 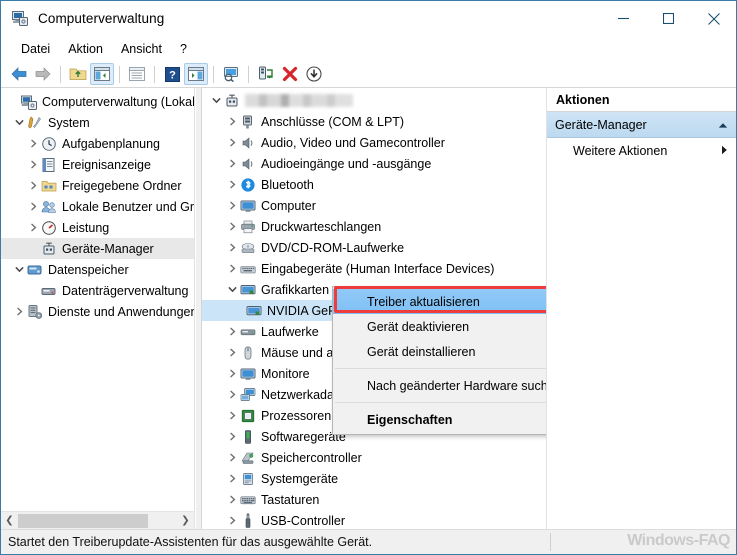 What do you see at coordinates (9, 521) in the screenshot?
I see `scroll-left-icon: ❮` at bounding box center [9, 521].